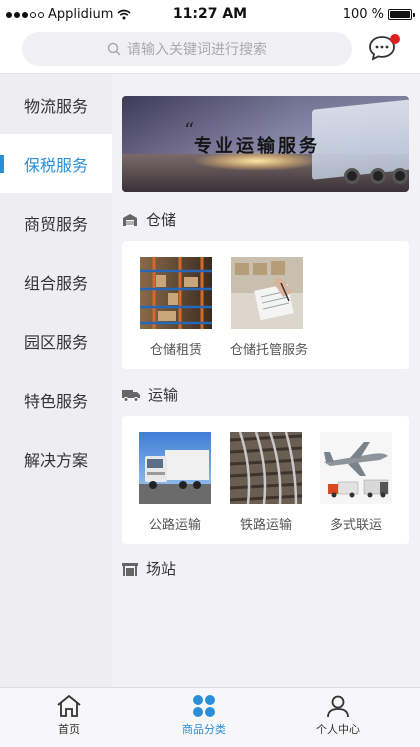  I want to click on bottom-tab-bar: 首页 商品分类 个人中心, so click(210, 717).